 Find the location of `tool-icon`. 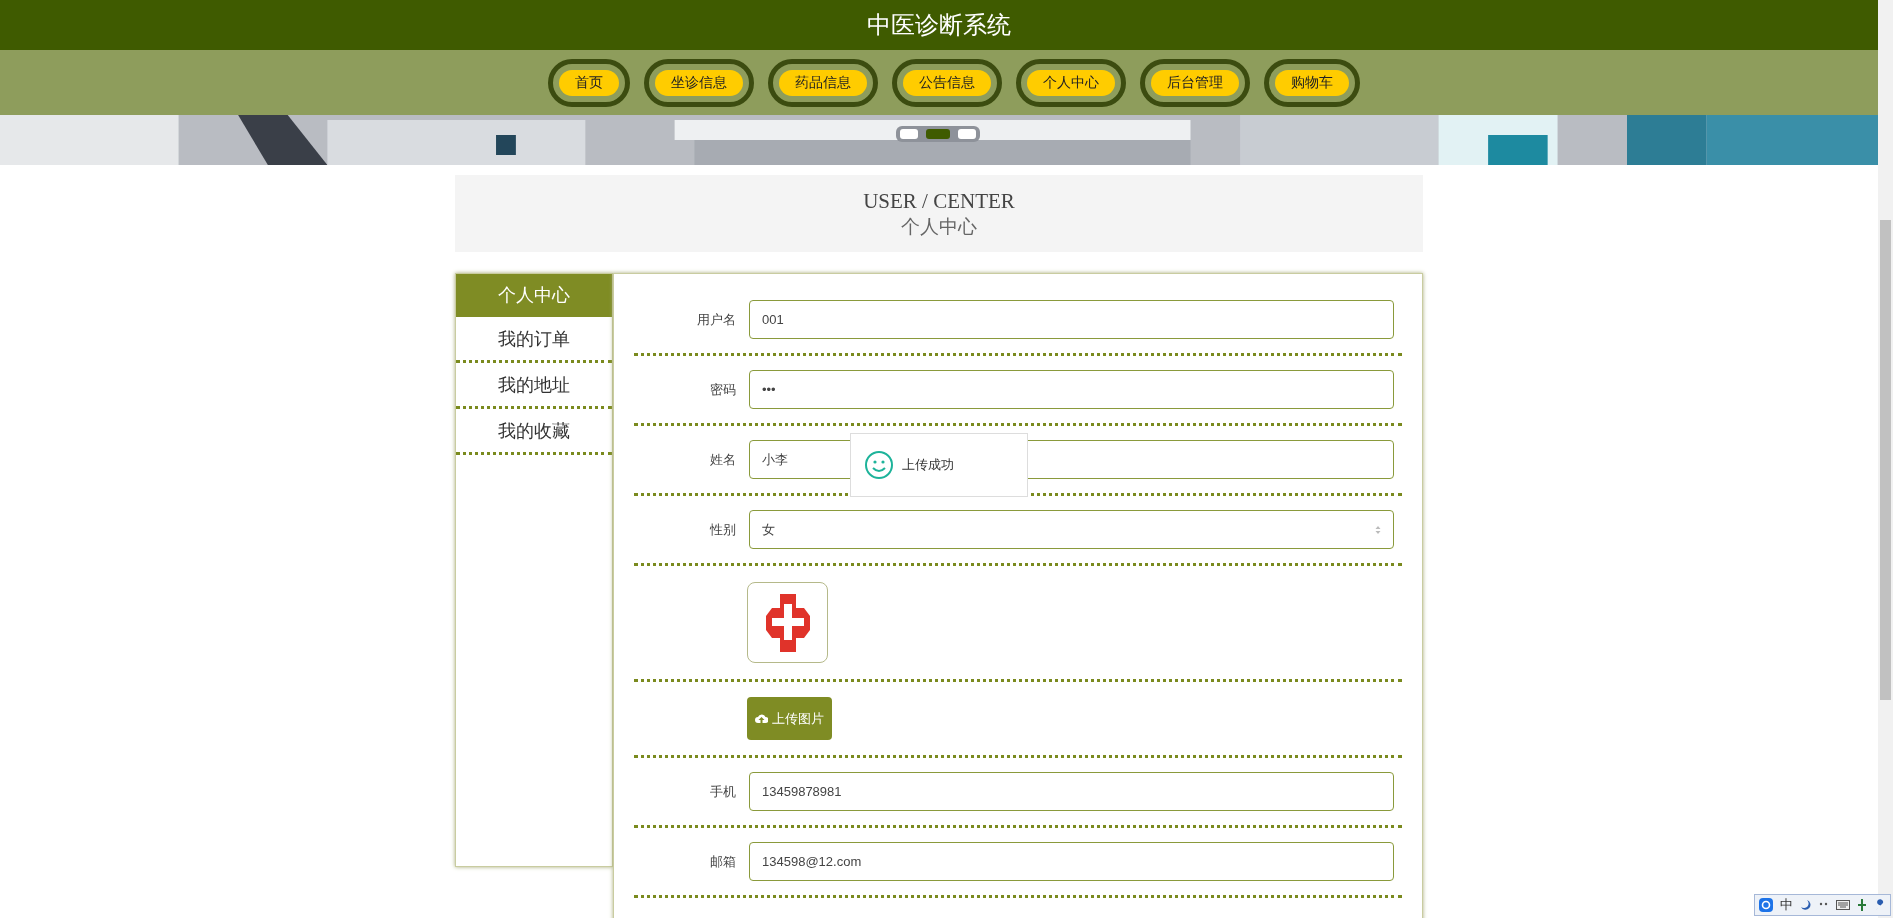

tool-icon is located at coordinates (1862, 905).